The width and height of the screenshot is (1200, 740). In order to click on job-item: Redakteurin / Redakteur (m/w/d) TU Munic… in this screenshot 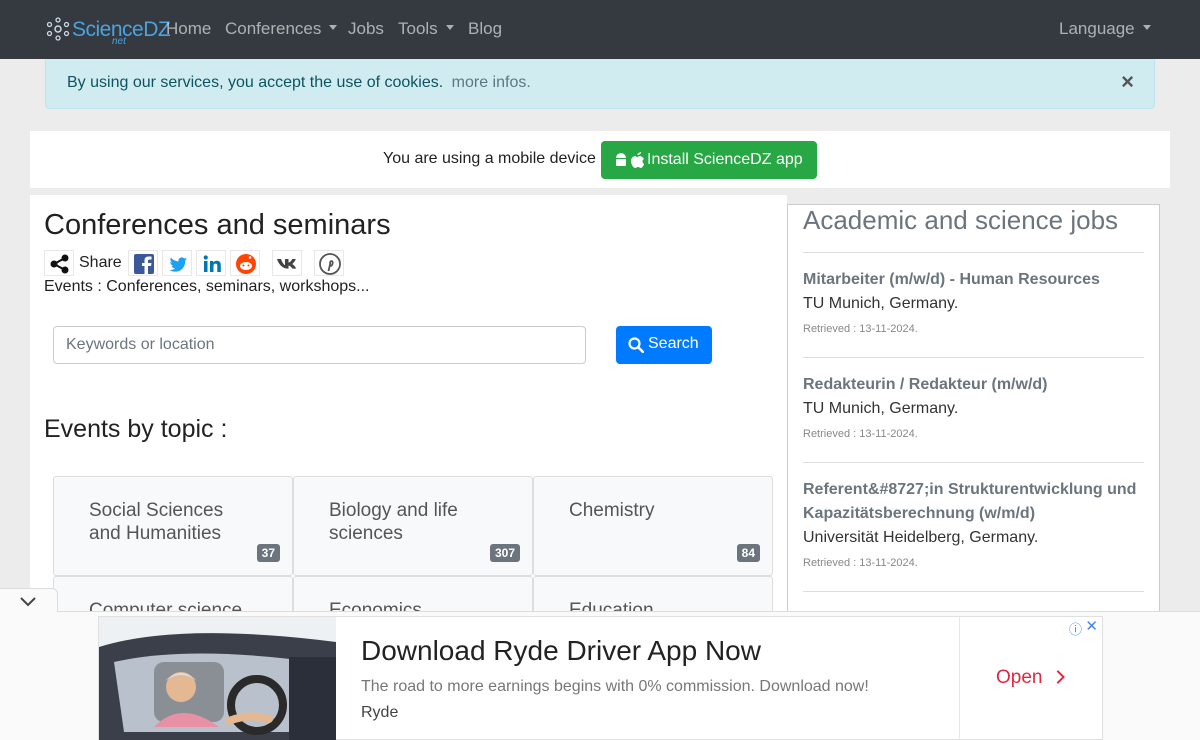, I will do `click(973, 406)`.